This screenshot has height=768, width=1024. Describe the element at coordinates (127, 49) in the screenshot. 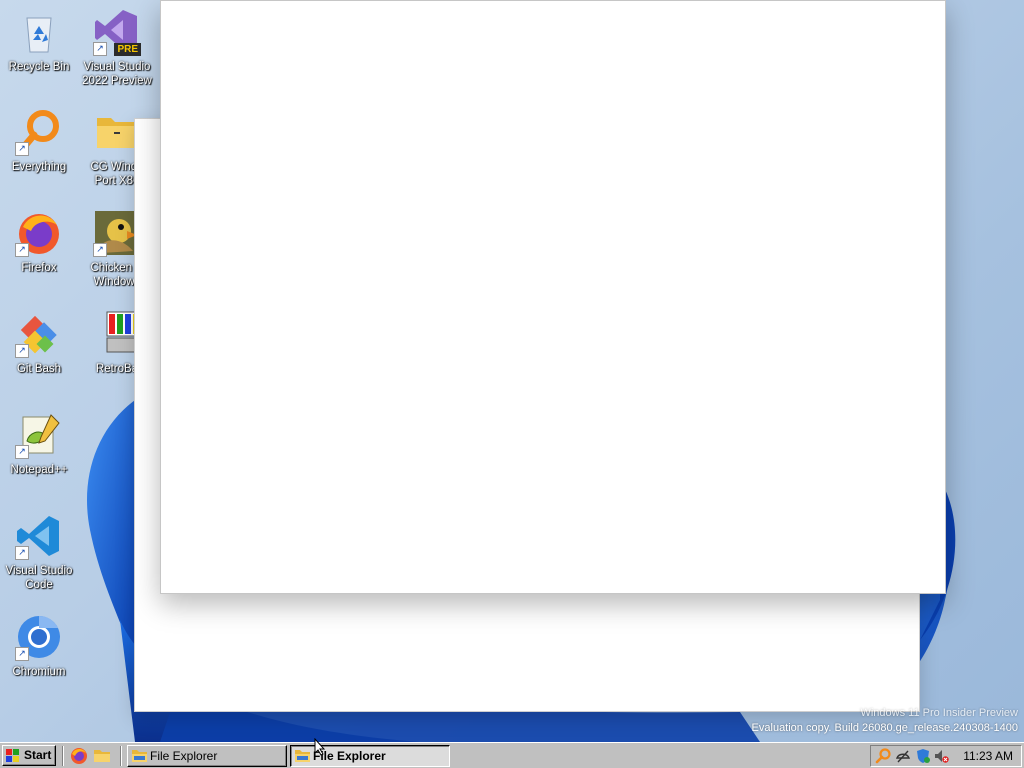

I see `pre-badge: PRE` at that location.